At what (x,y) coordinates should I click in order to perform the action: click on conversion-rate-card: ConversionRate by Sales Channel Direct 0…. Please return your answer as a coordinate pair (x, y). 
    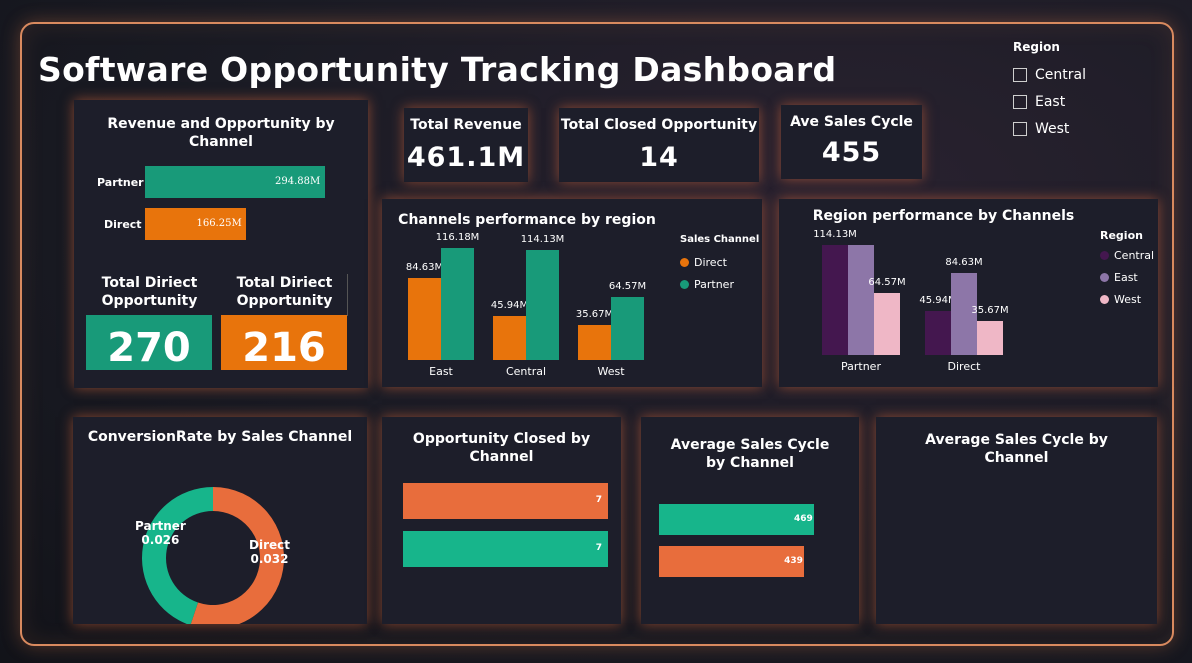
    Looking at the image, I should click on (220, 520).